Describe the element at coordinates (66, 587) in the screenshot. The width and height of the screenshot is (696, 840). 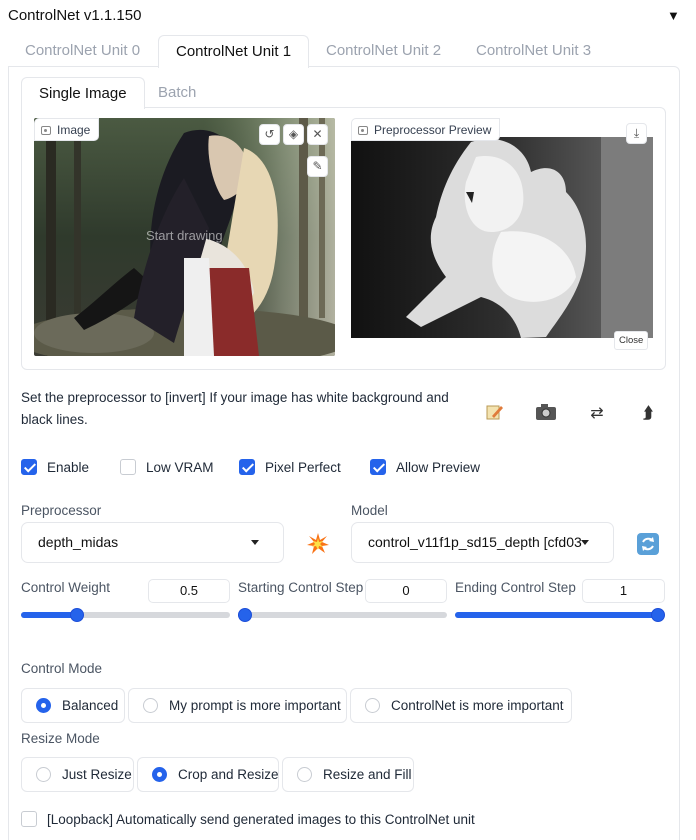
I see `control-weight-label: Control Weight` at that location.